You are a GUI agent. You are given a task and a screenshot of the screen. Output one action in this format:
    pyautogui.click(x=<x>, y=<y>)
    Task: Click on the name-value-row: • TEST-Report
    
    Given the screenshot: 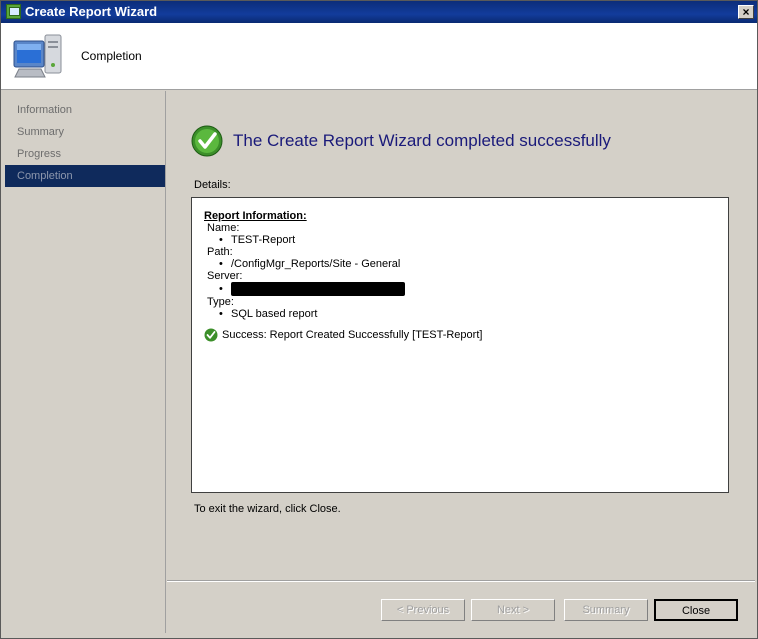 What is the action you would take?
    pyautogui.click(x=257, y=240)
    